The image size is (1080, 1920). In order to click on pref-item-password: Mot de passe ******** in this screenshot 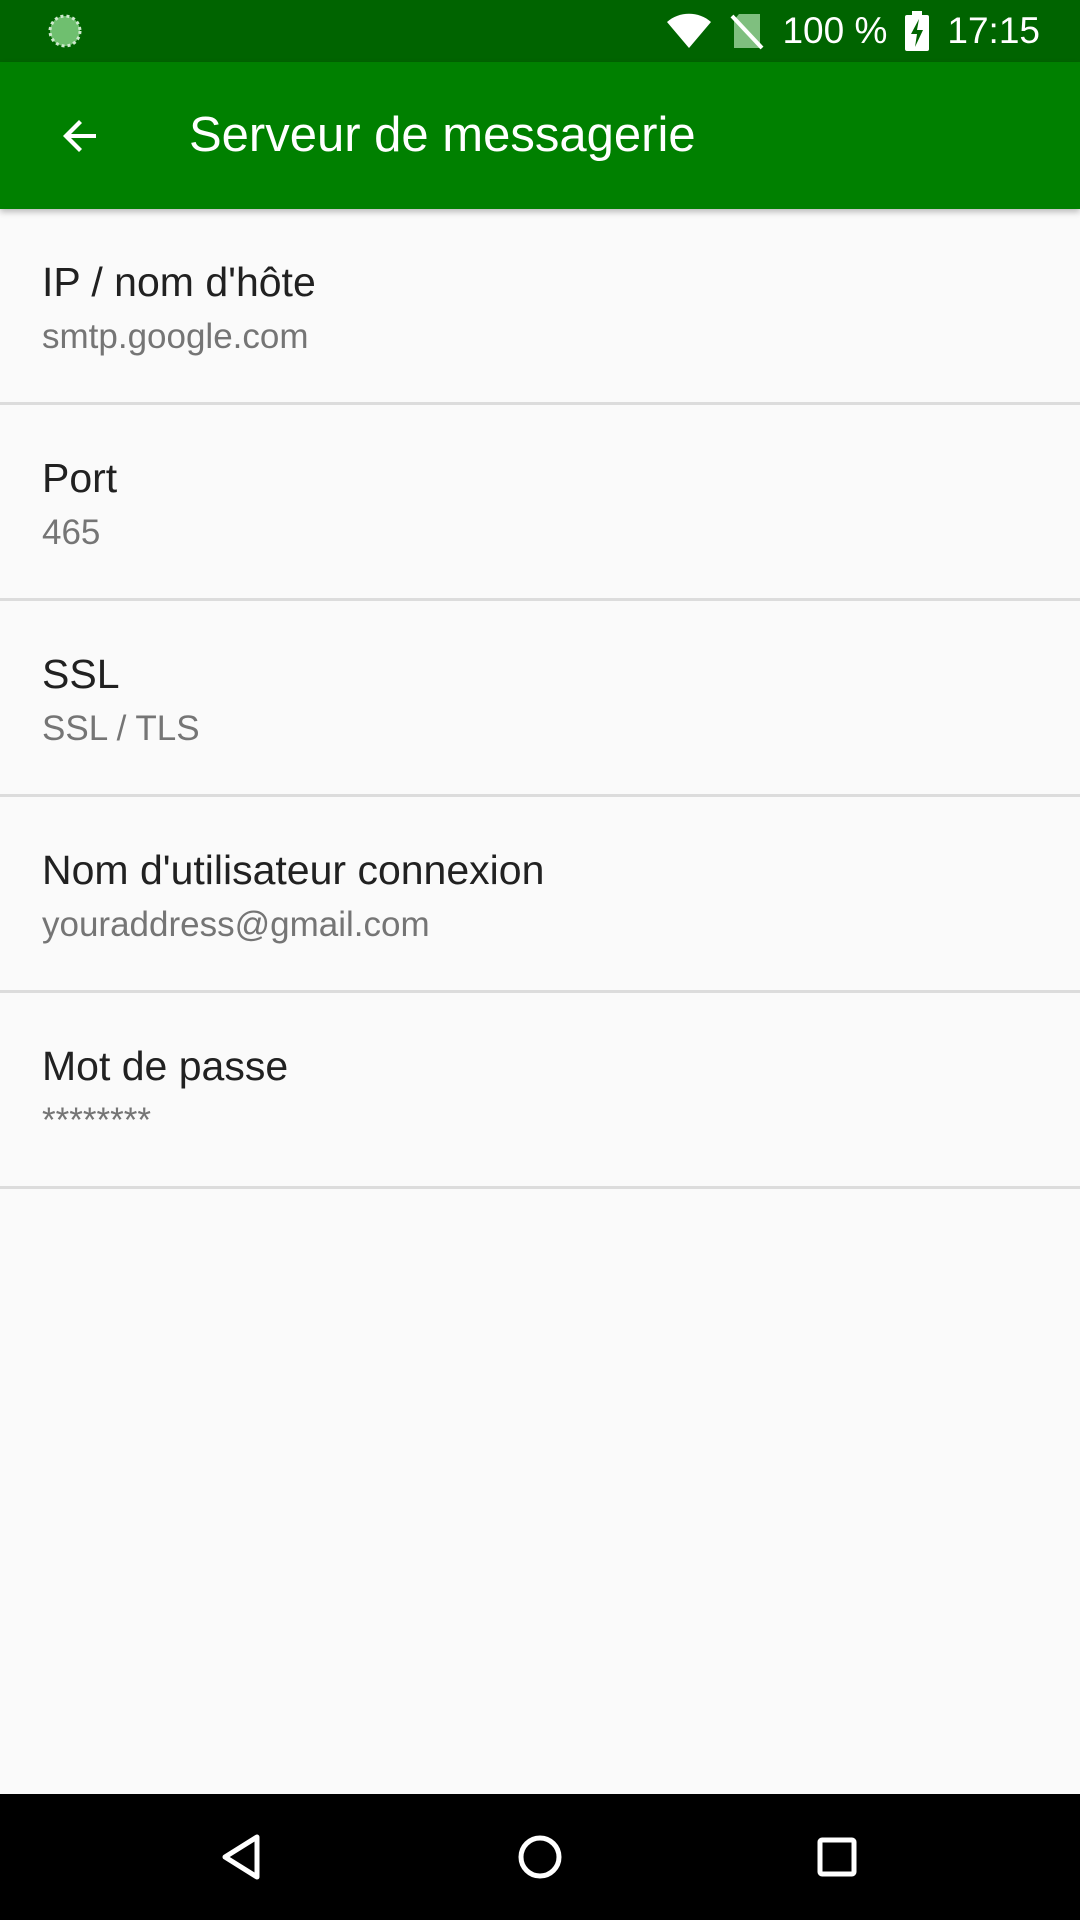, I will do `click(540, 1091)`.